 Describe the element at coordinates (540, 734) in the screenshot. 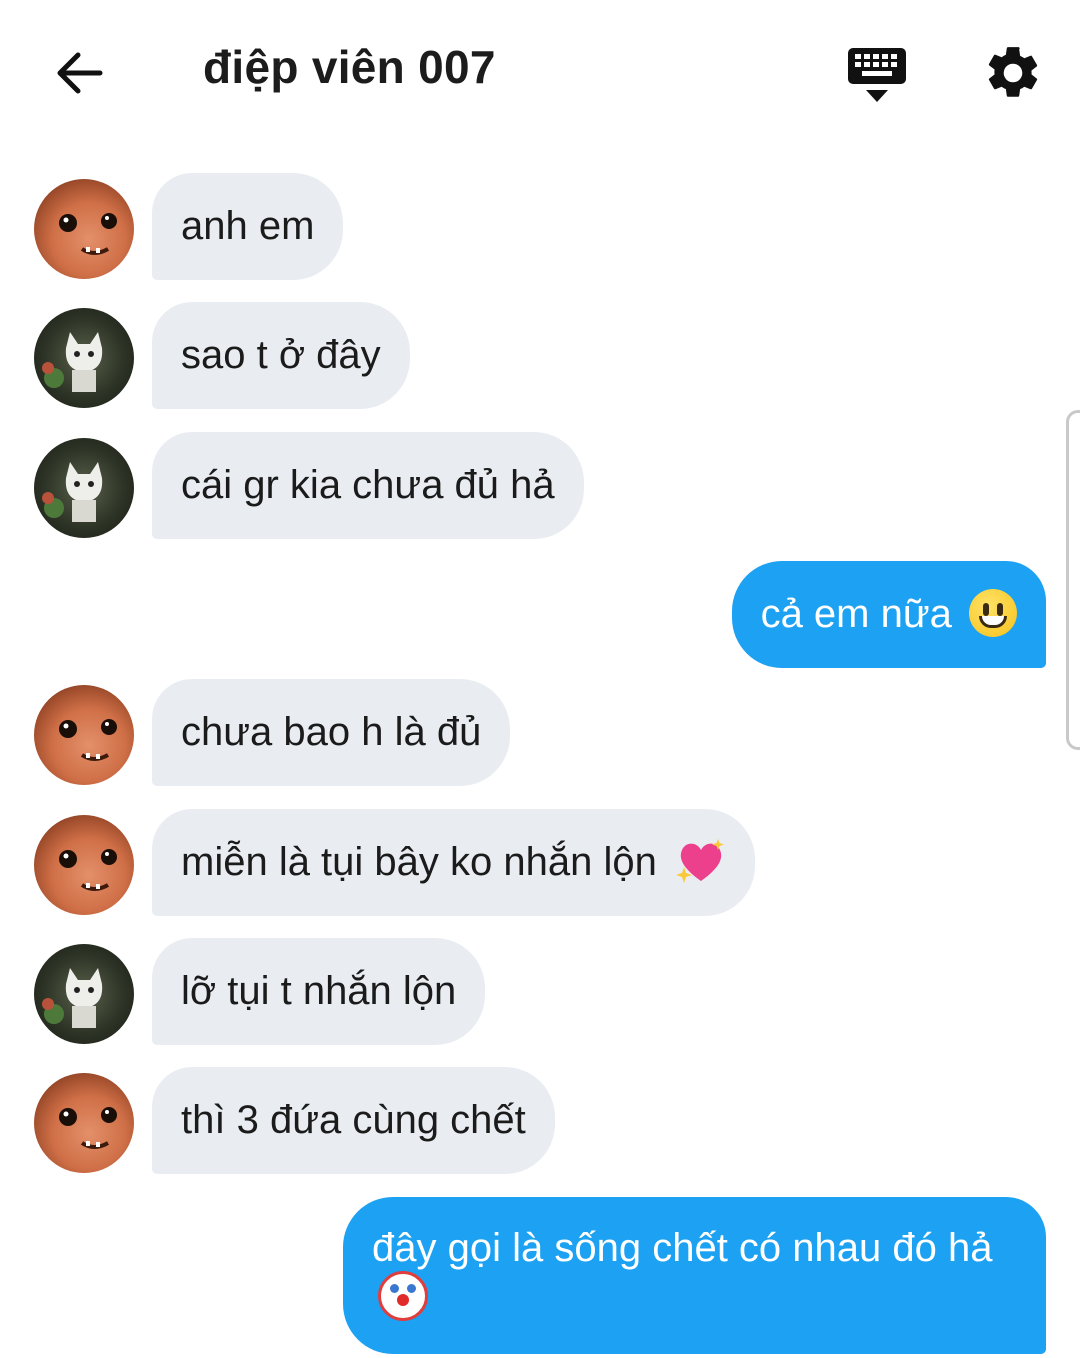

I see `message-row: chưa bao h là đủ` at that location.